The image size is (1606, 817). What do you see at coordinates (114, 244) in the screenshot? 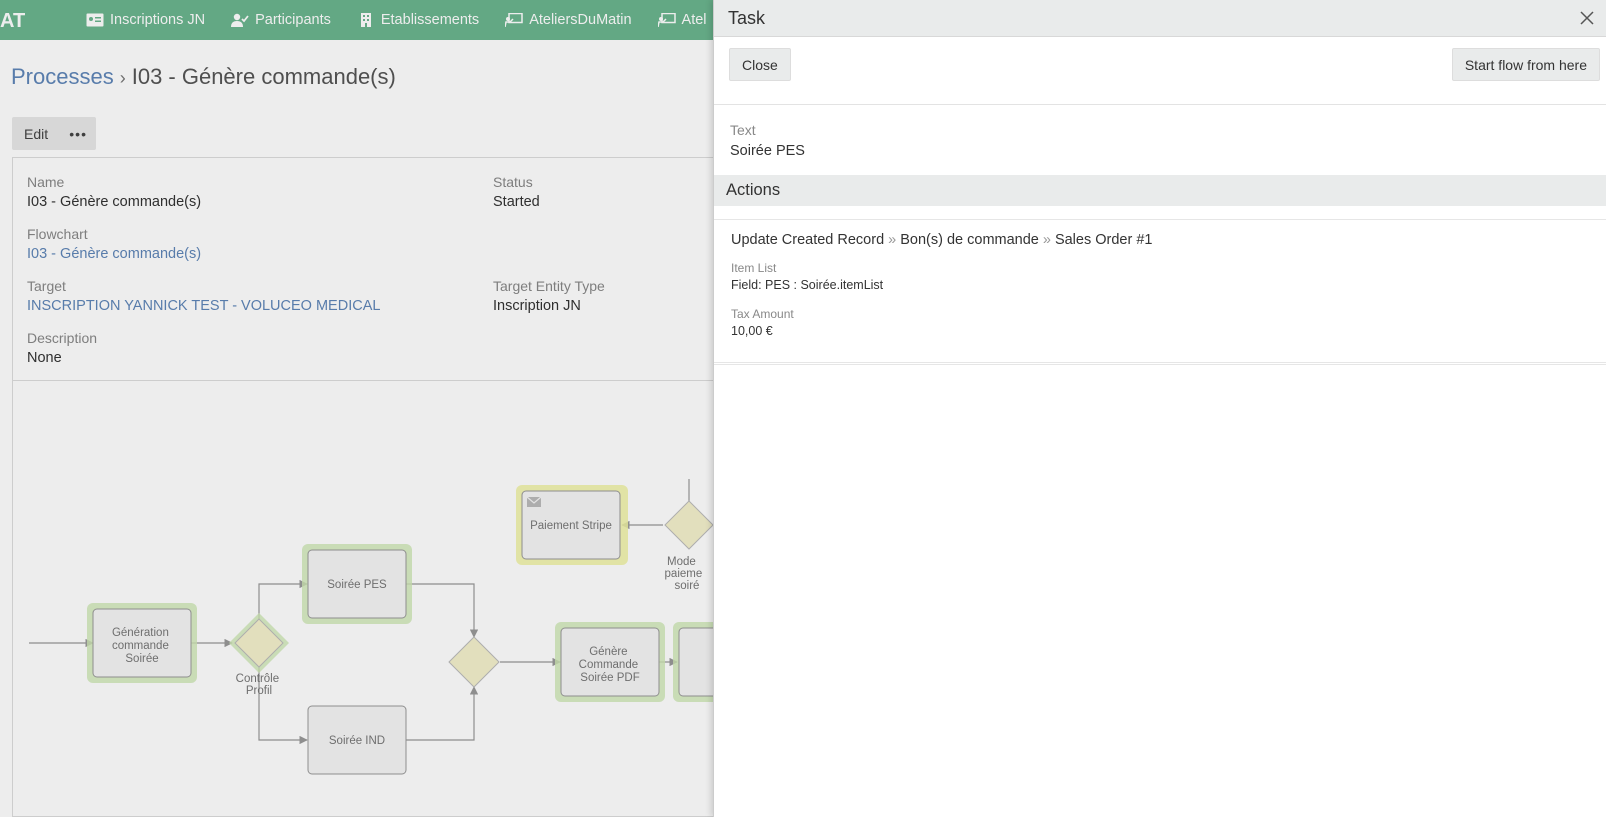
I see `field-flowchart: Flowchart I03 - Génère commande(s)` at bounding box center [114, 244].